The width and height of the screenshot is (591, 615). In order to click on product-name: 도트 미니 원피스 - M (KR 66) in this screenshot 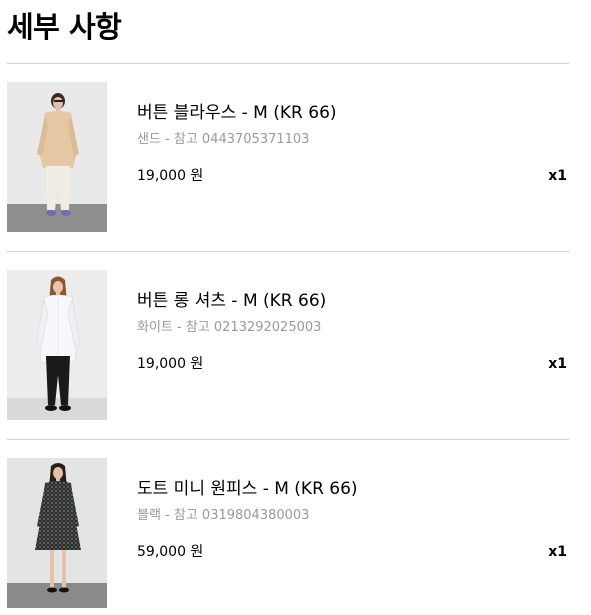, I will do `click(247, 489)`.